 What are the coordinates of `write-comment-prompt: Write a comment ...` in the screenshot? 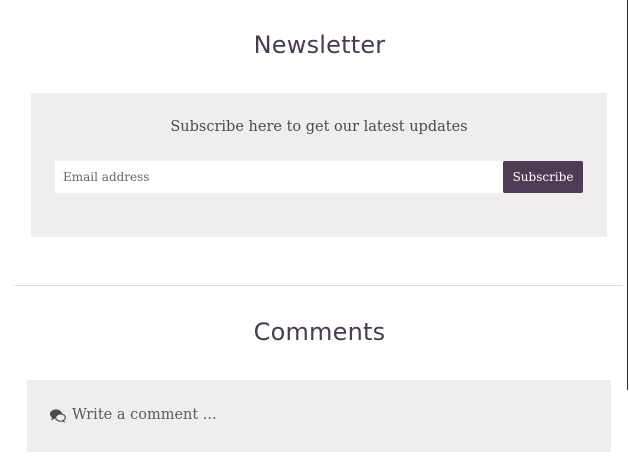 It's located at (144, 415).